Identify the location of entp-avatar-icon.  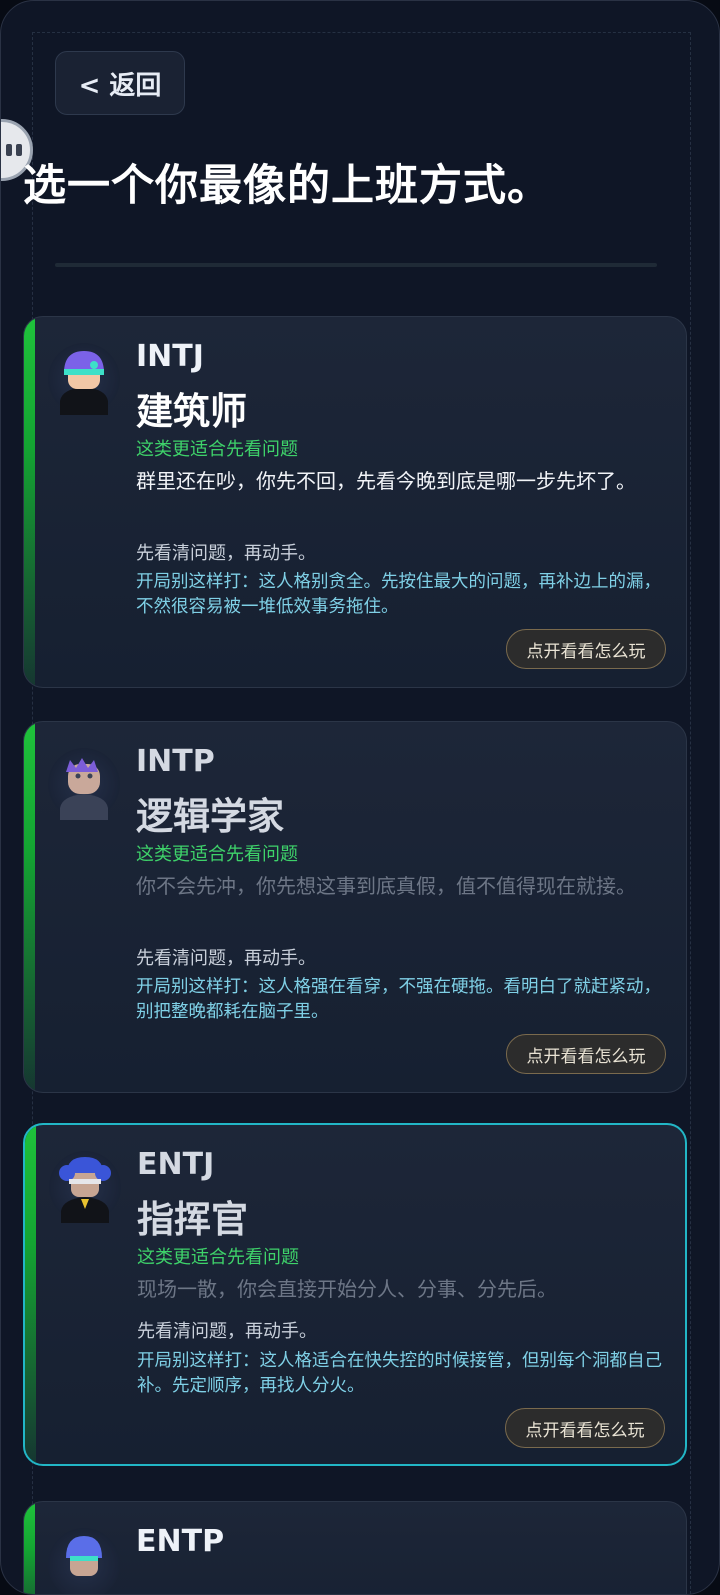
(84, 1561).